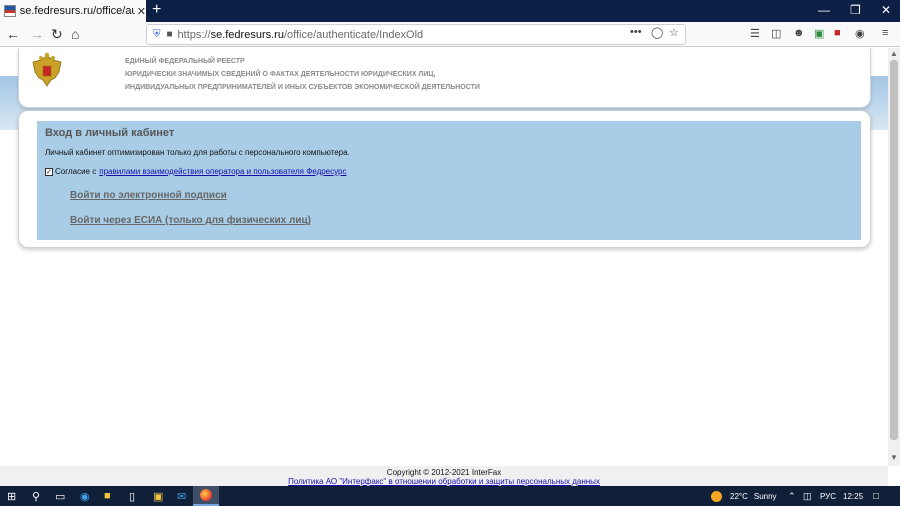 The image size is (900, 506). What do you see at coordinates (824, 10) in the screenshot?
I see `minimize-button: —` at bounding box center [824, 10].